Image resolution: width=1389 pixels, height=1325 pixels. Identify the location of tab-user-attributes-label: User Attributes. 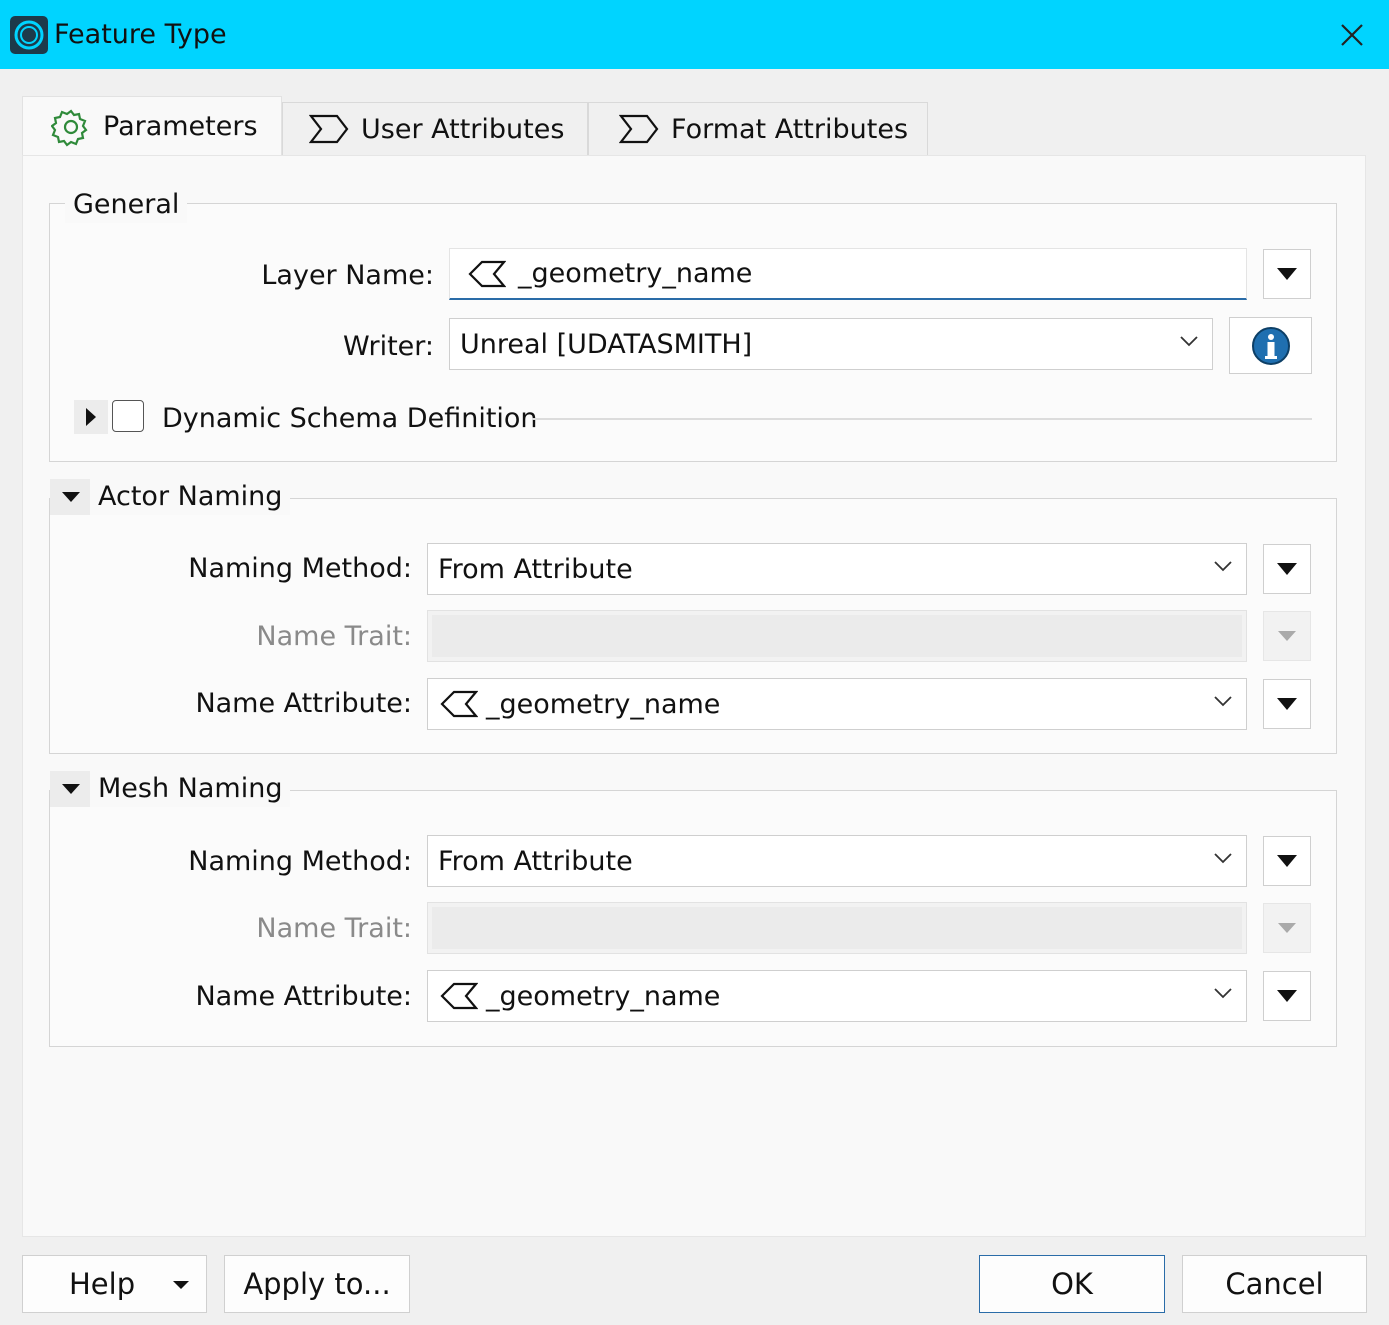
(463, 129).